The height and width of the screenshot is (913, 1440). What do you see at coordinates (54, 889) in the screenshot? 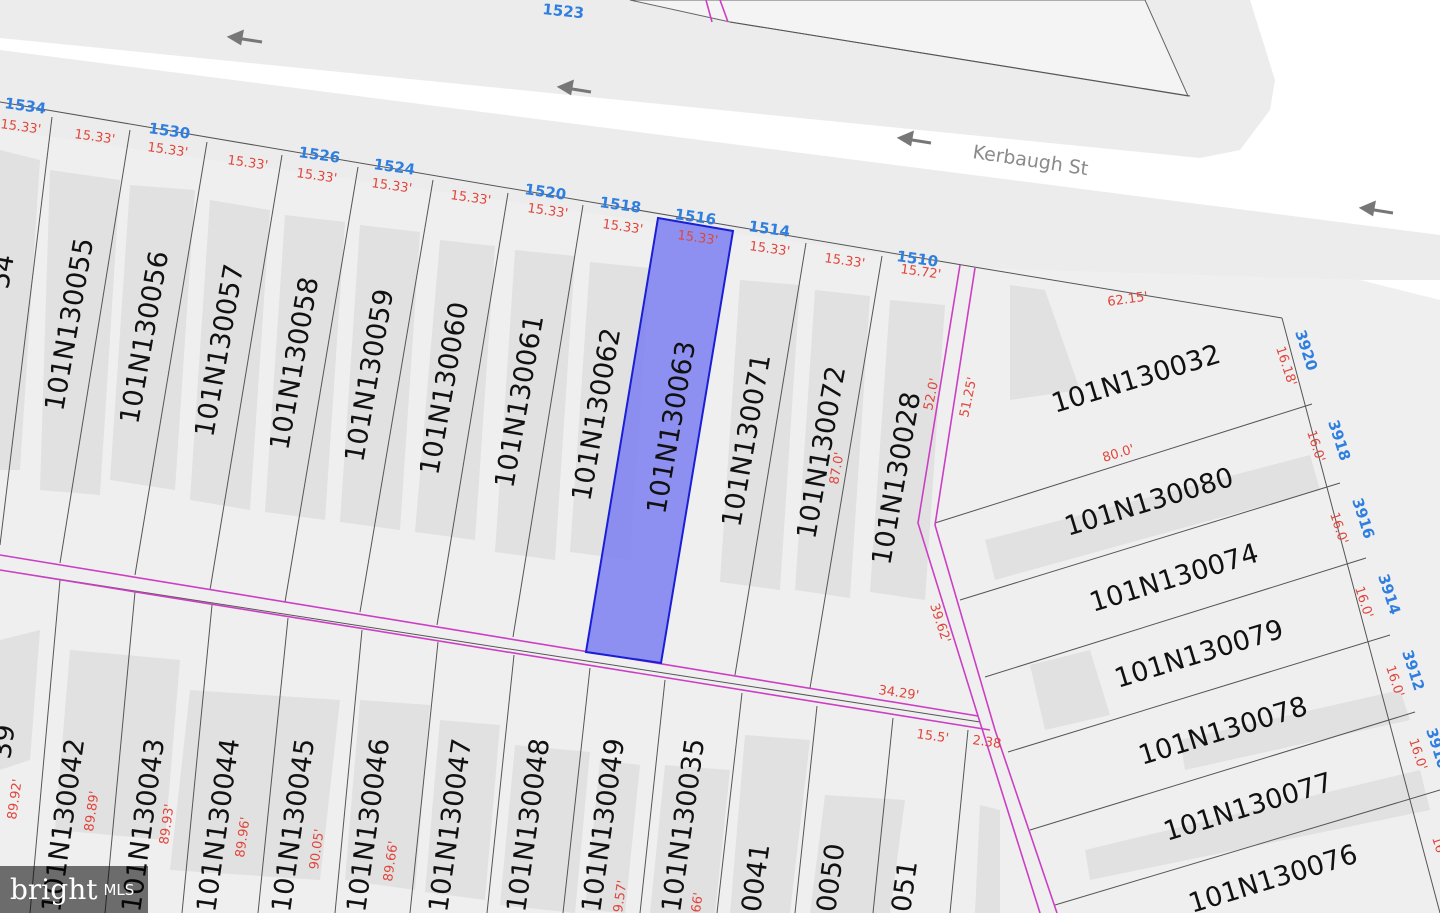
I see `logo-brand: bright` at bounding box center [54, 889].